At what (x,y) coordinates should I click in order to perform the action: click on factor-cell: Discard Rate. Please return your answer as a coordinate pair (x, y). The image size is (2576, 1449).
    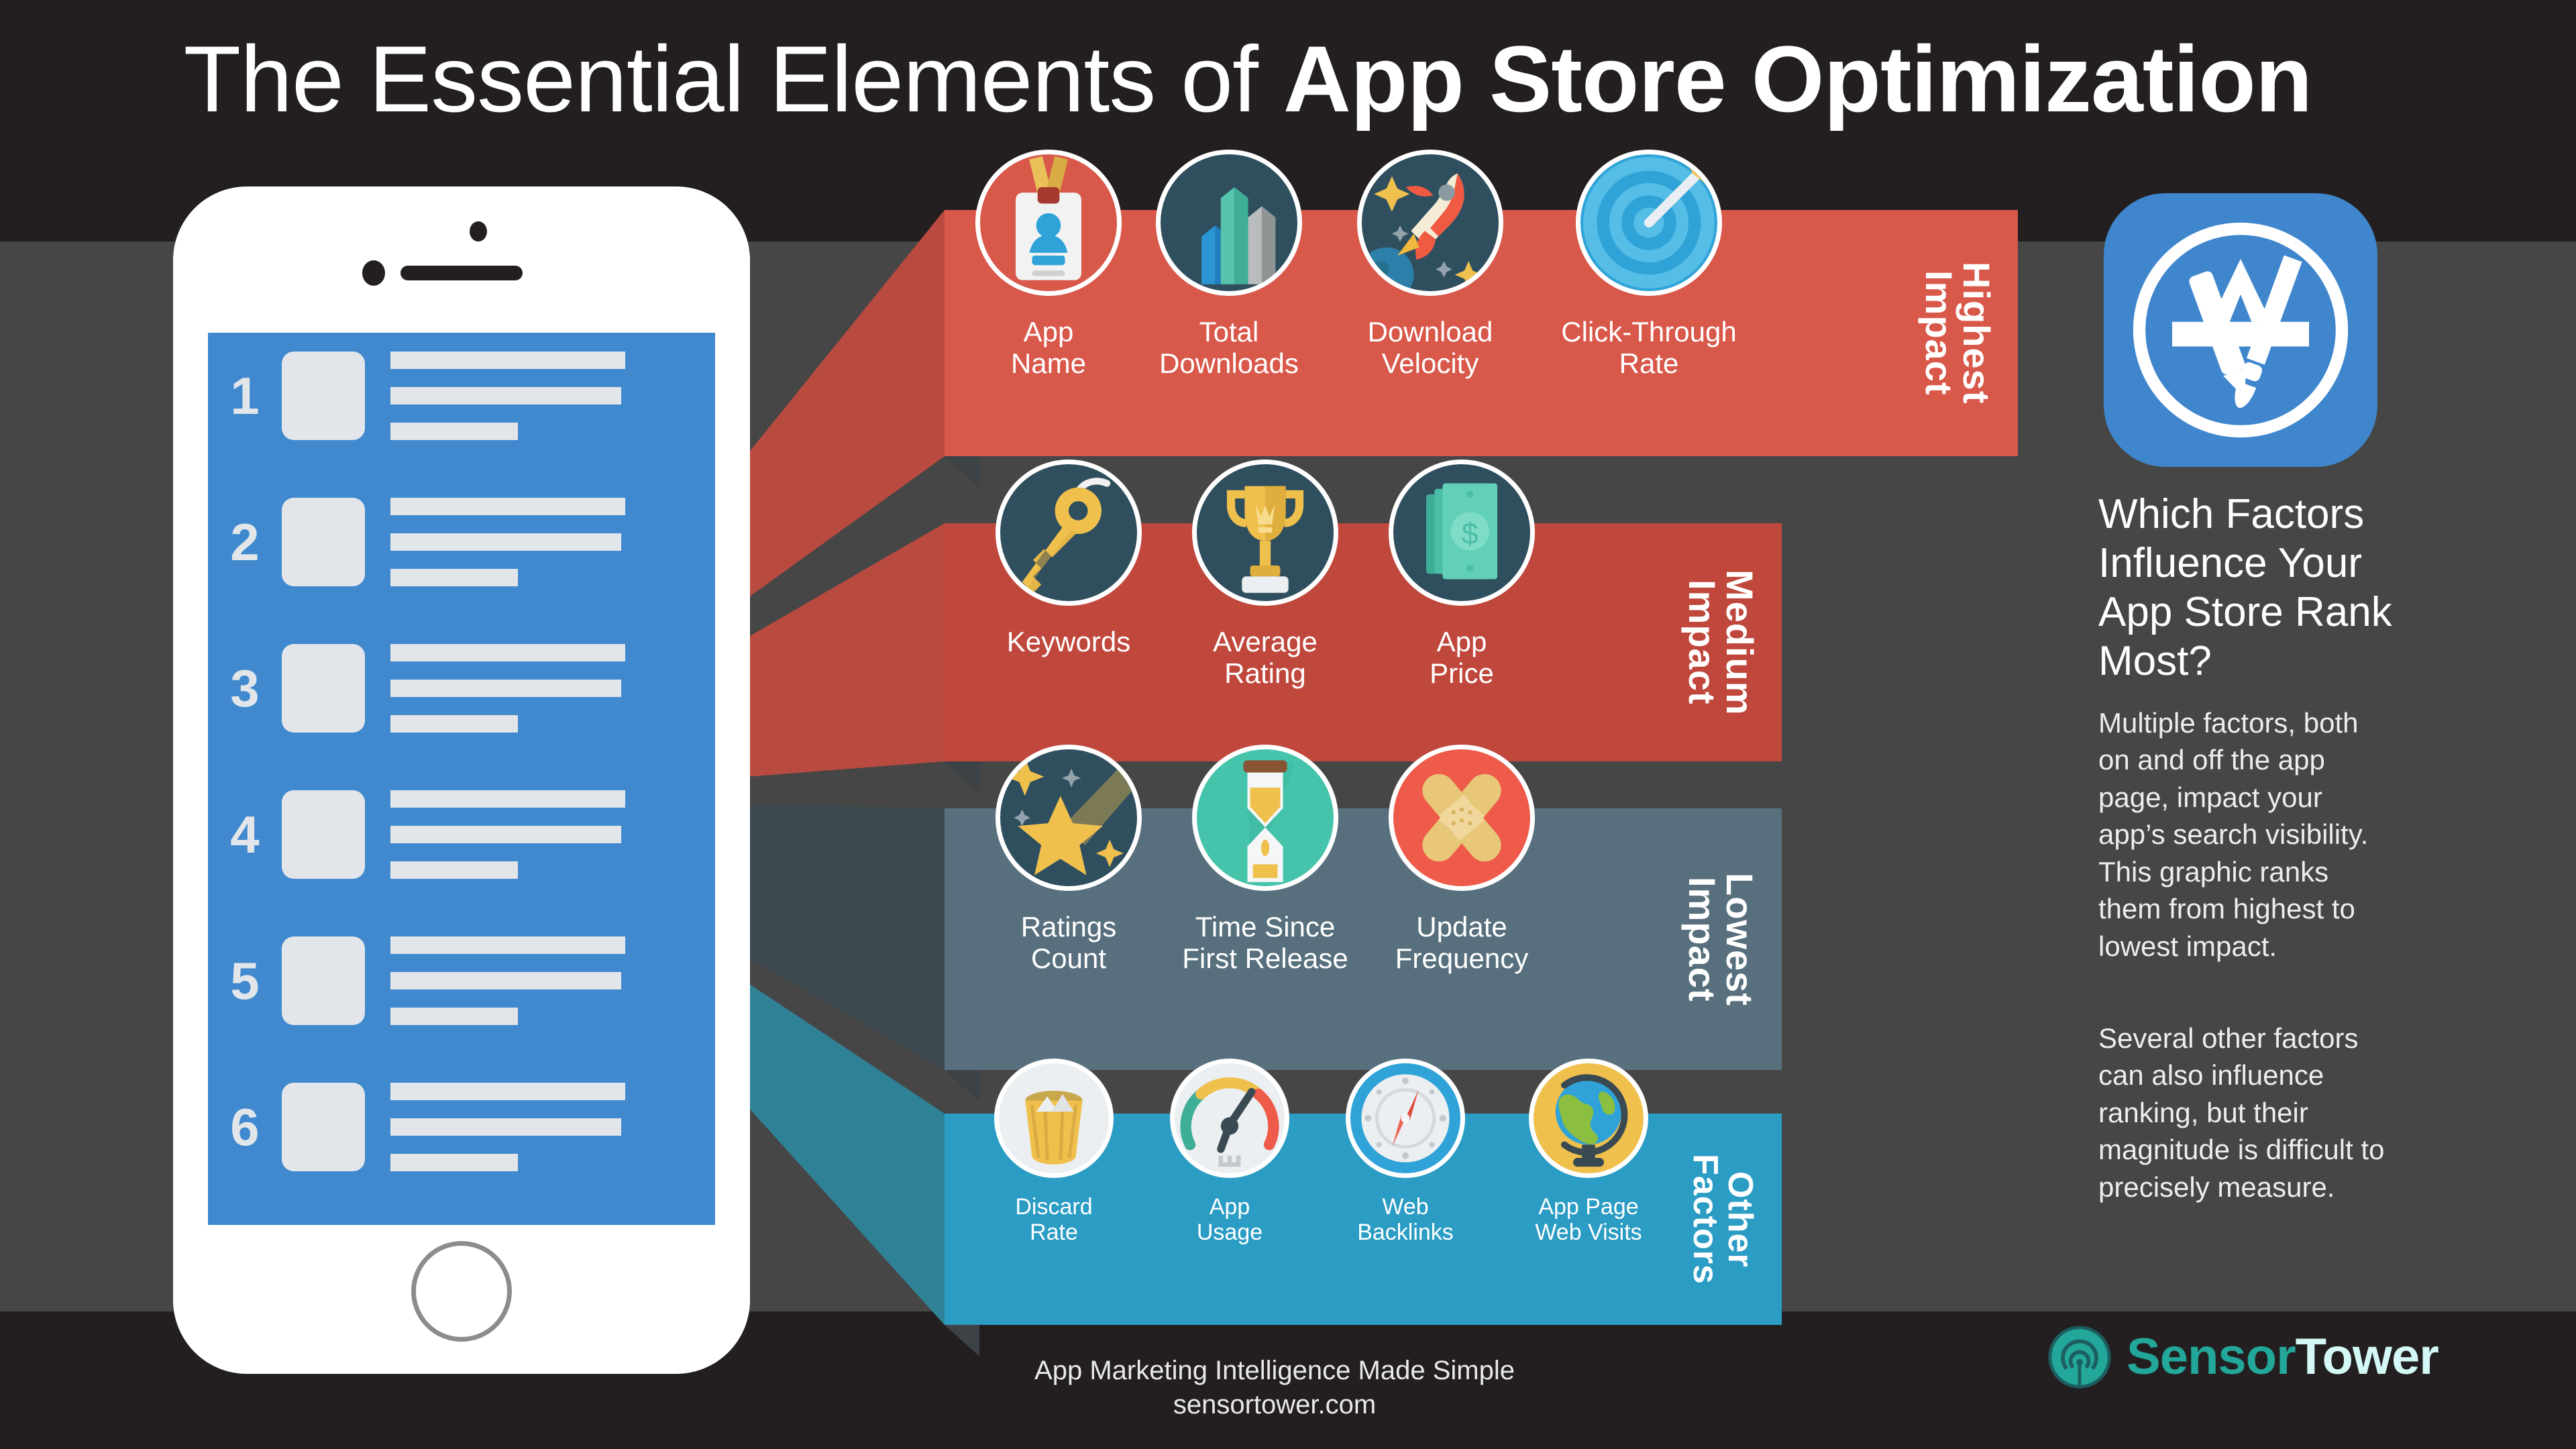
    Looking at the image, I should click on (1054, 1192).